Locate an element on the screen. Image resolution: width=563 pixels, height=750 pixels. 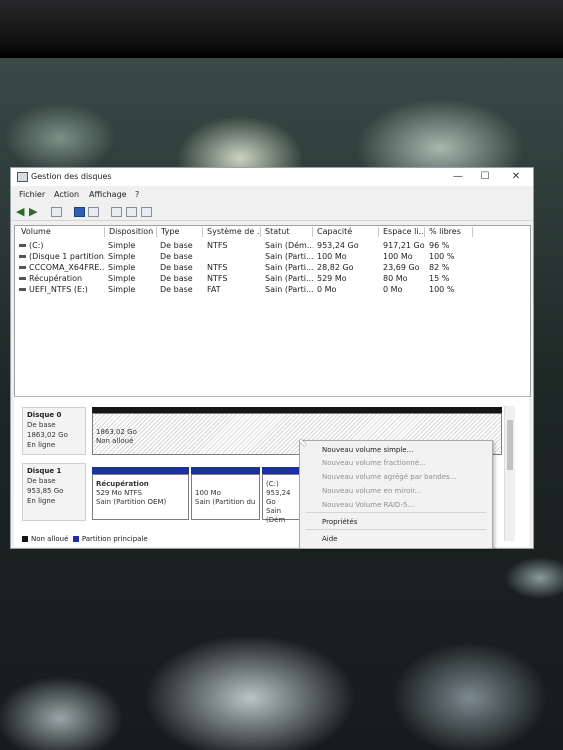
row-percent: 82 % is located at coordinates (439, 267).